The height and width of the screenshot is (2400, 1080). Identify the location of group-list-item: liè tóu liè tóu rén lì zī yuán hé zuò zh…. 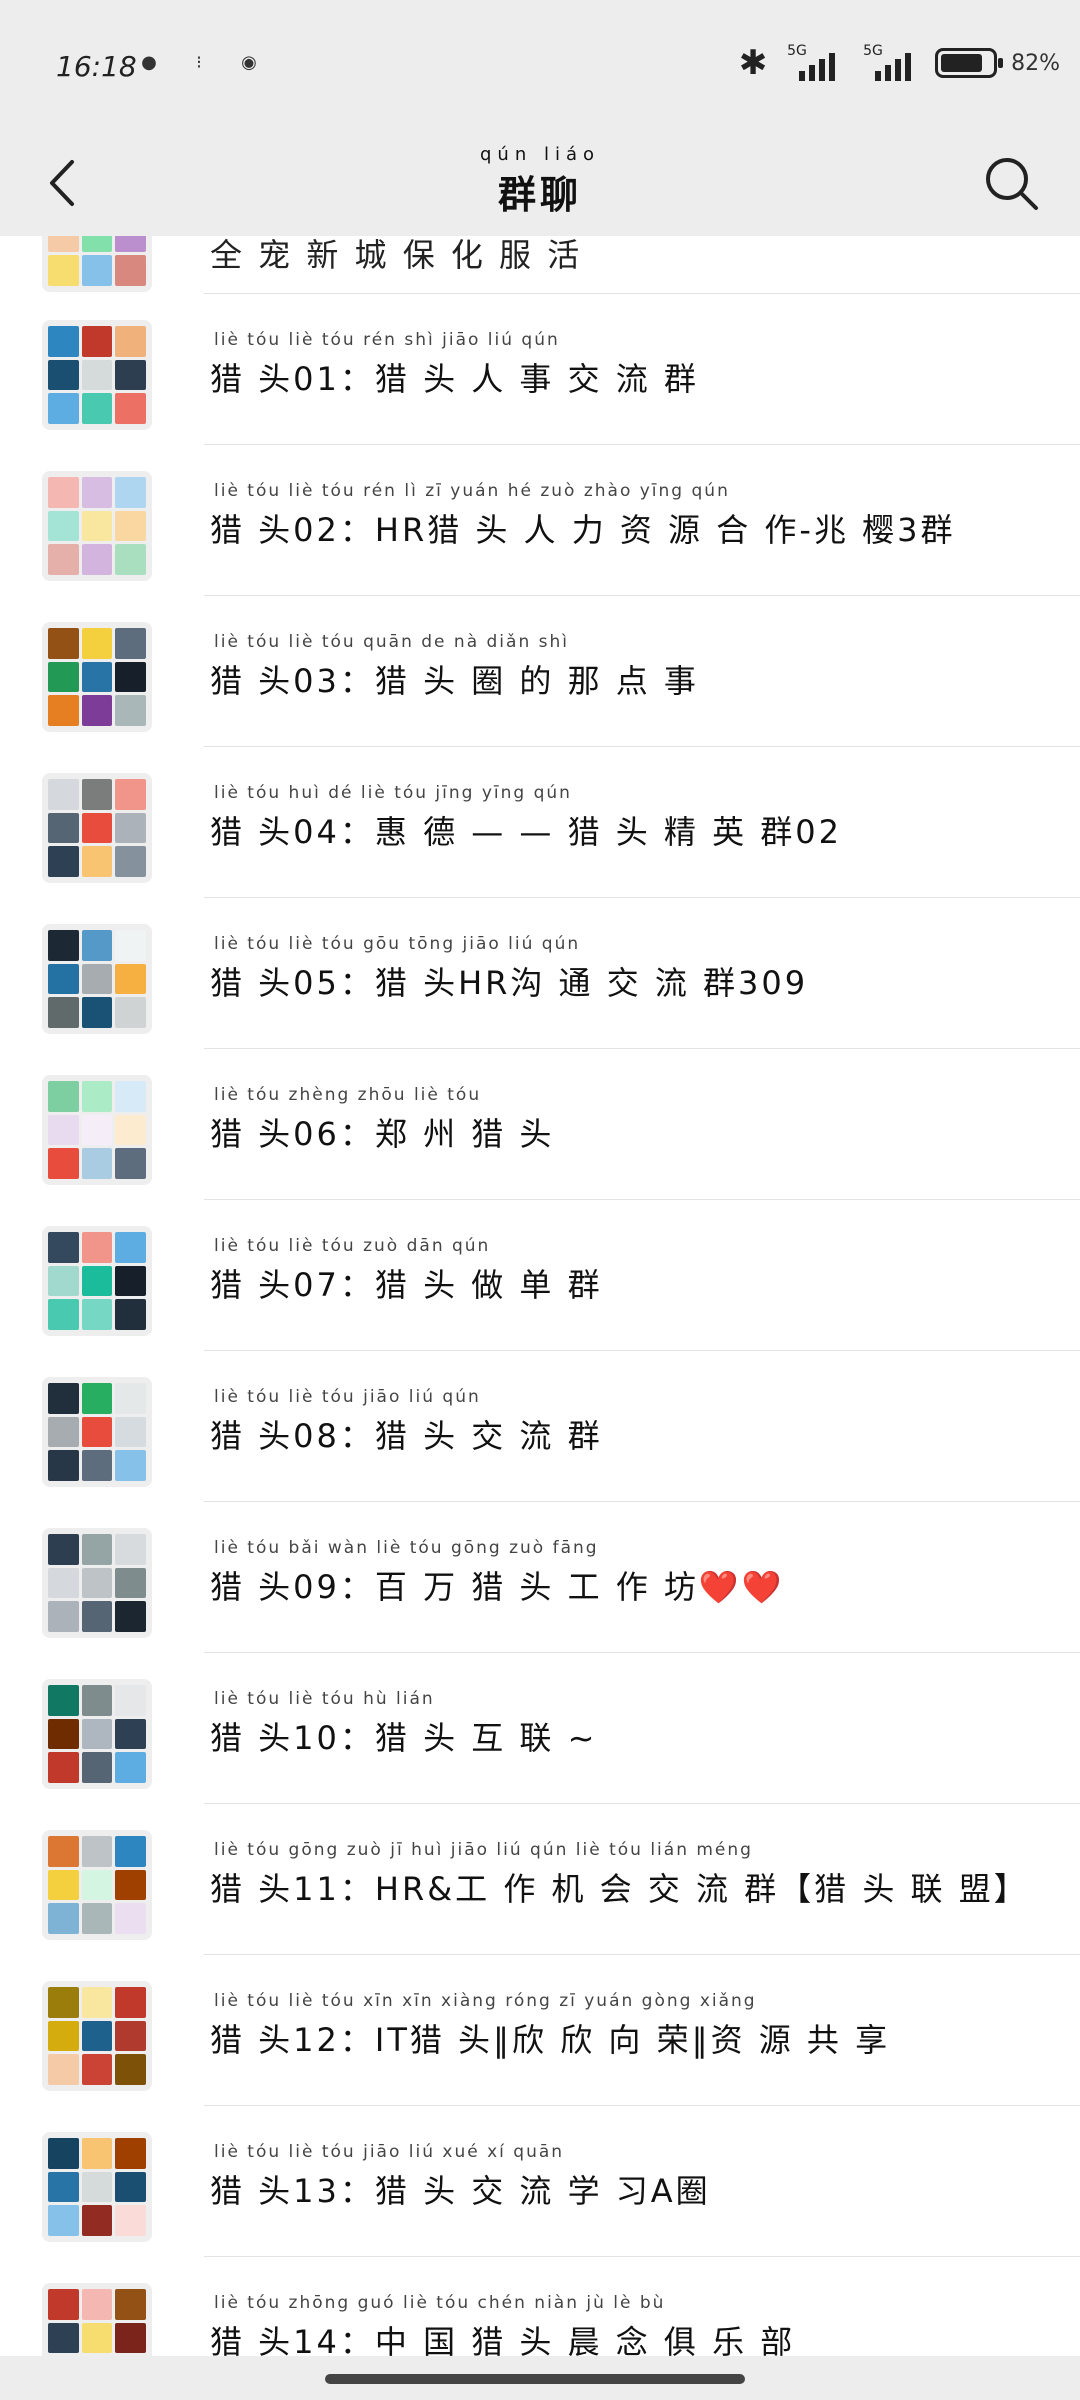
(540, 520).